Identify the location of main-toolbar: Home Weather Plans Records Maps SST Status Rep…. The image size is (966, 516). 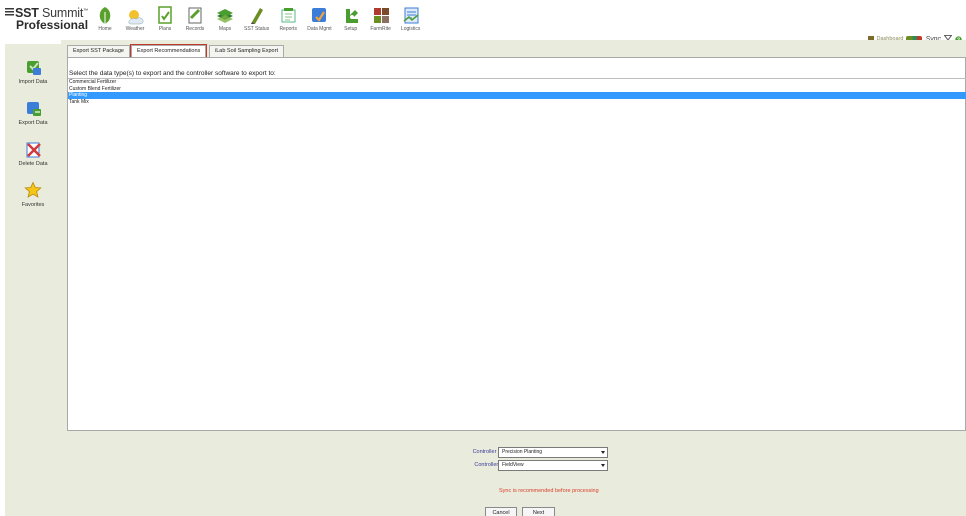
(258, 17).